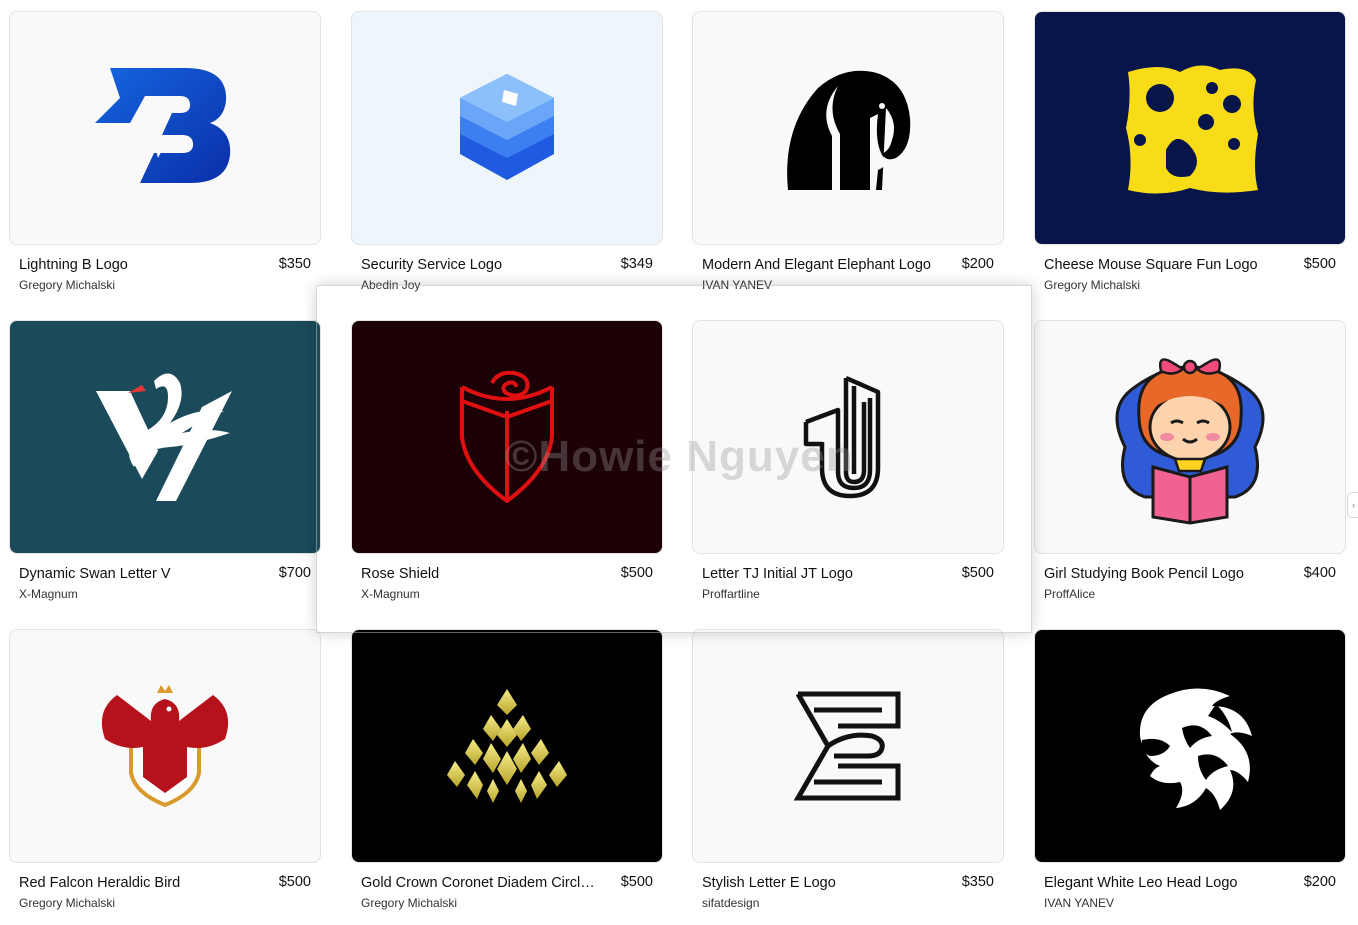  What do you see at coordinates (1164, 883) in the screenshot?
I see `card-title: Elegant White Leo Head Logo` at bounding box center [1164, 883].